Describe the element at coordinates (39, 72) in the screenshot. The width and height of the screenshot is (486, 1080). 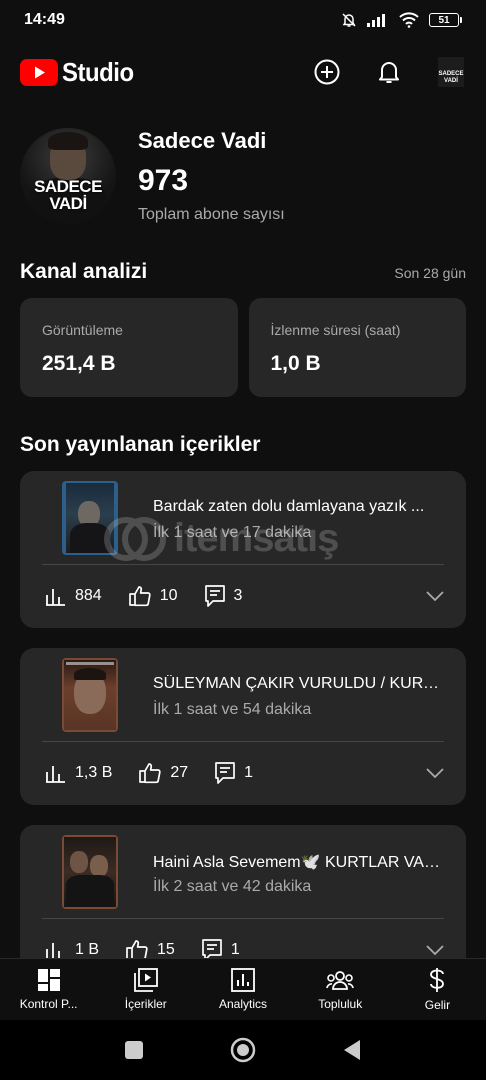
I see `youtube-logo-icon` at that location.